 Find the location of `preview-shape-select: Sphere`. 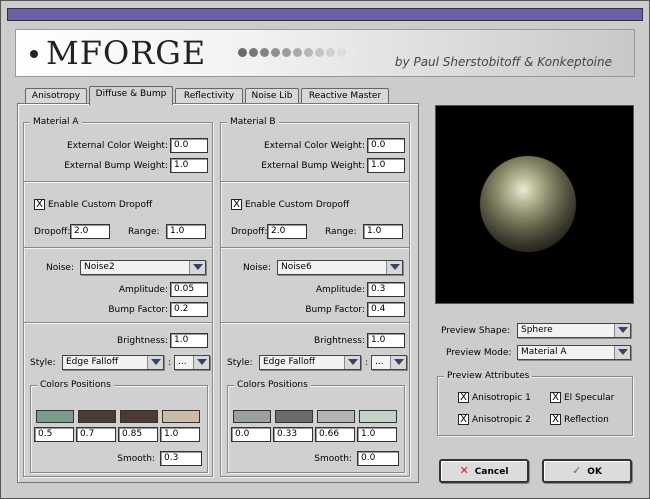

preview-shape-select: Sphere is located at coordinates (574, 330).